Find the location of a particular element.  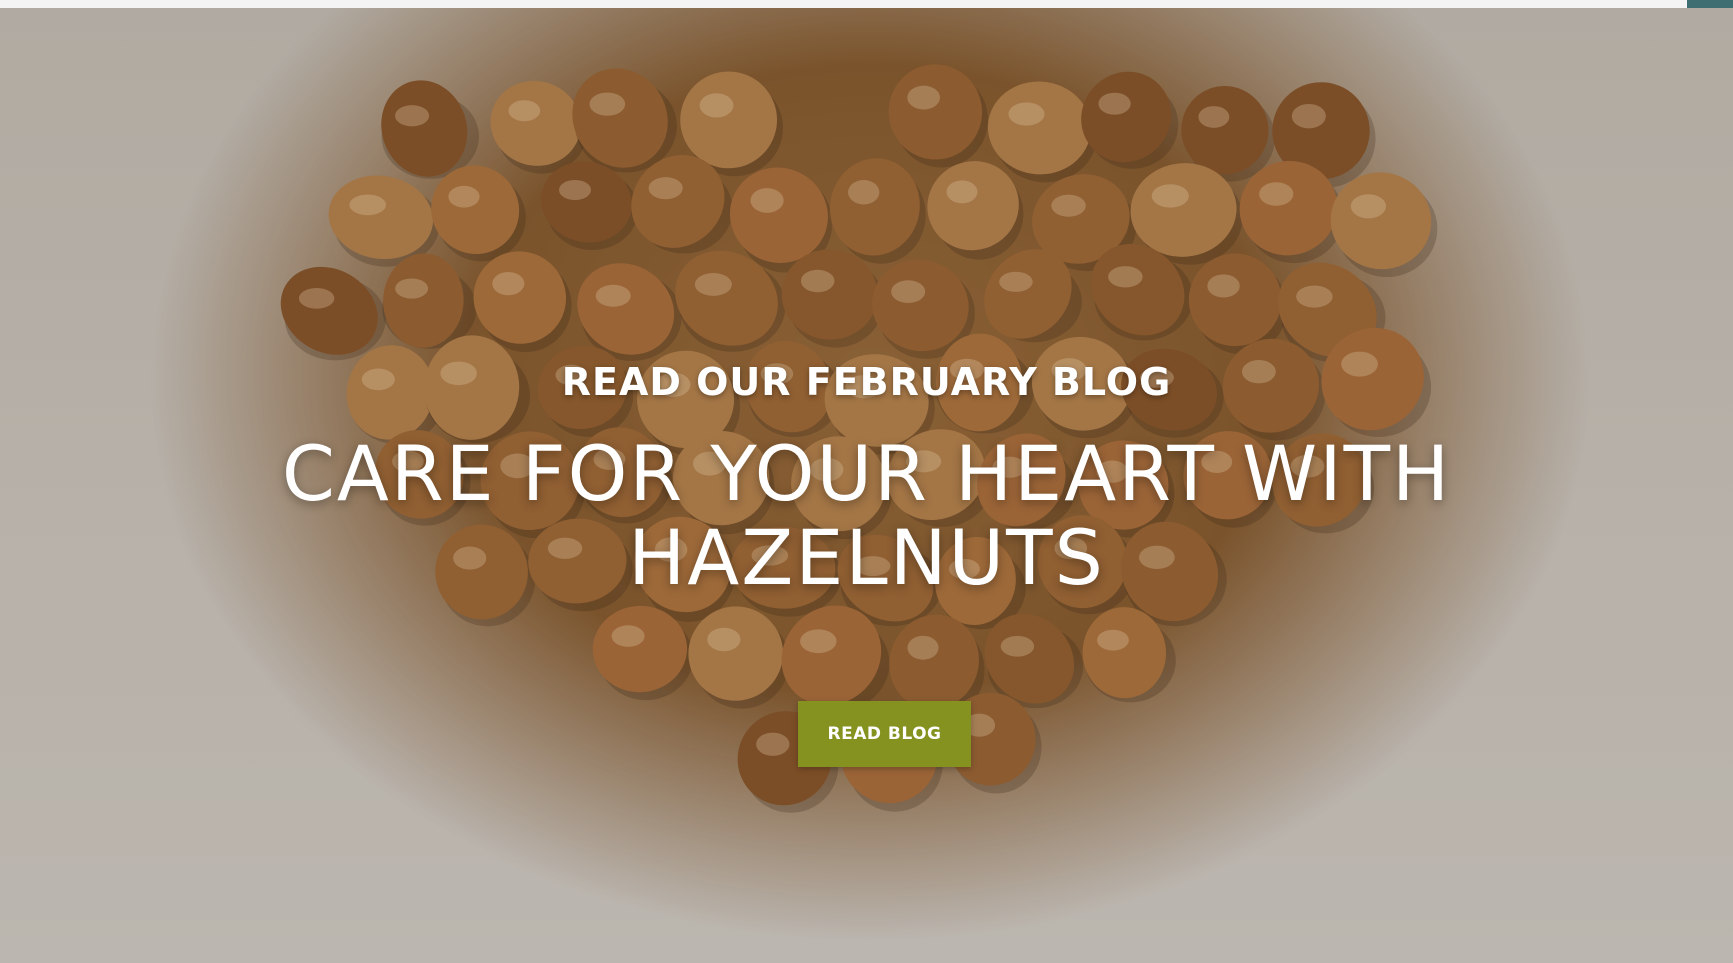

top-strip is located at coordinates (866, 4).